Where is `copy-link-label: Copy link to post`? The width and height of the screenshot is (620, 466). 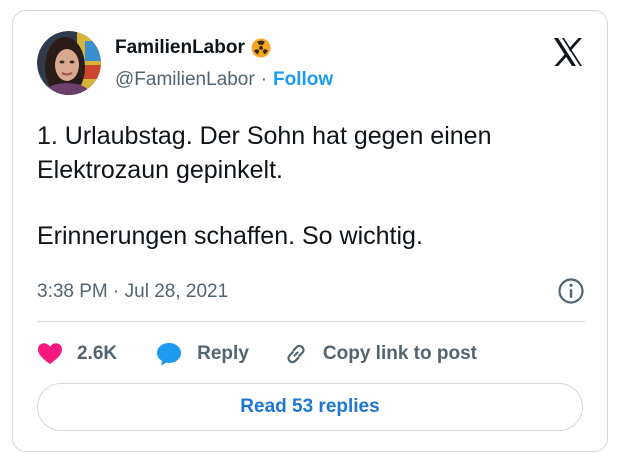
copy-link-label: Copy link to post is located at coordinates (399, 353).